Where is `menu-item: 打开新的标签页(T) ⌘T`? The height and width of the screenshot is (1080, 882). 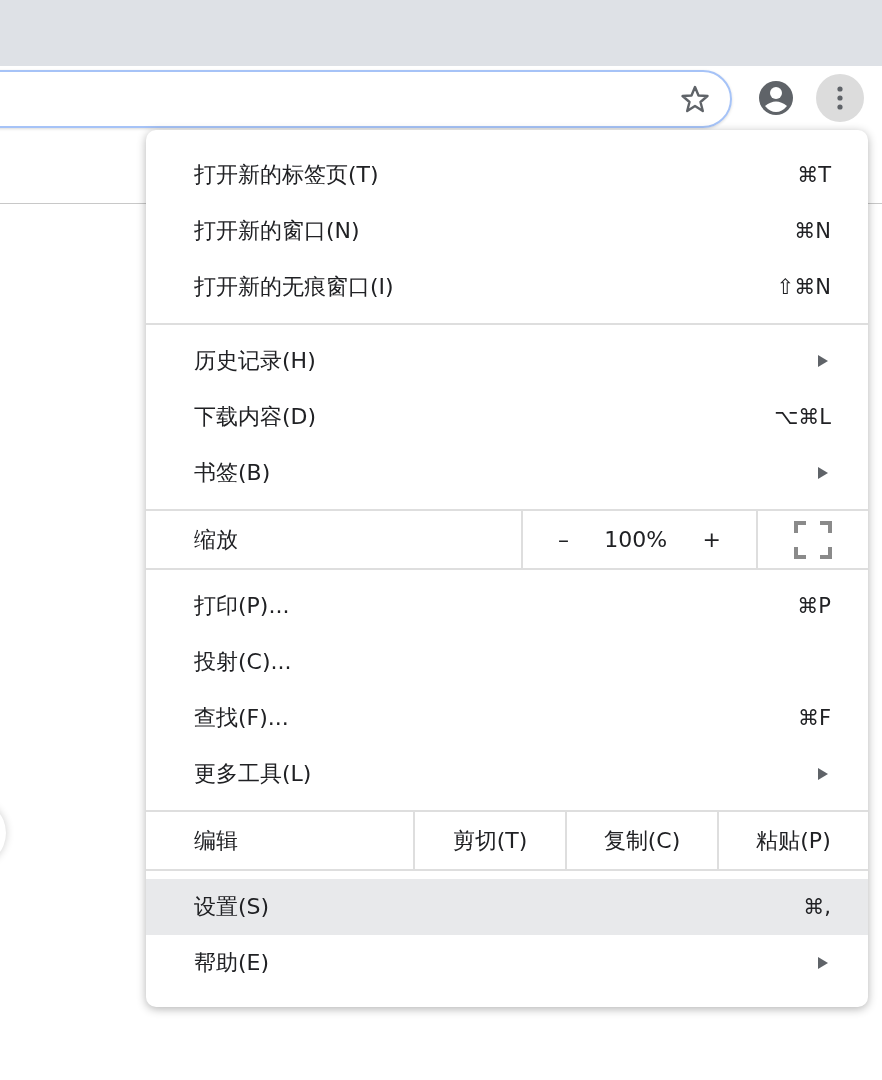
menu-item: 打开新的标签页(T) ⌘T is located at coordinates (507, 175).